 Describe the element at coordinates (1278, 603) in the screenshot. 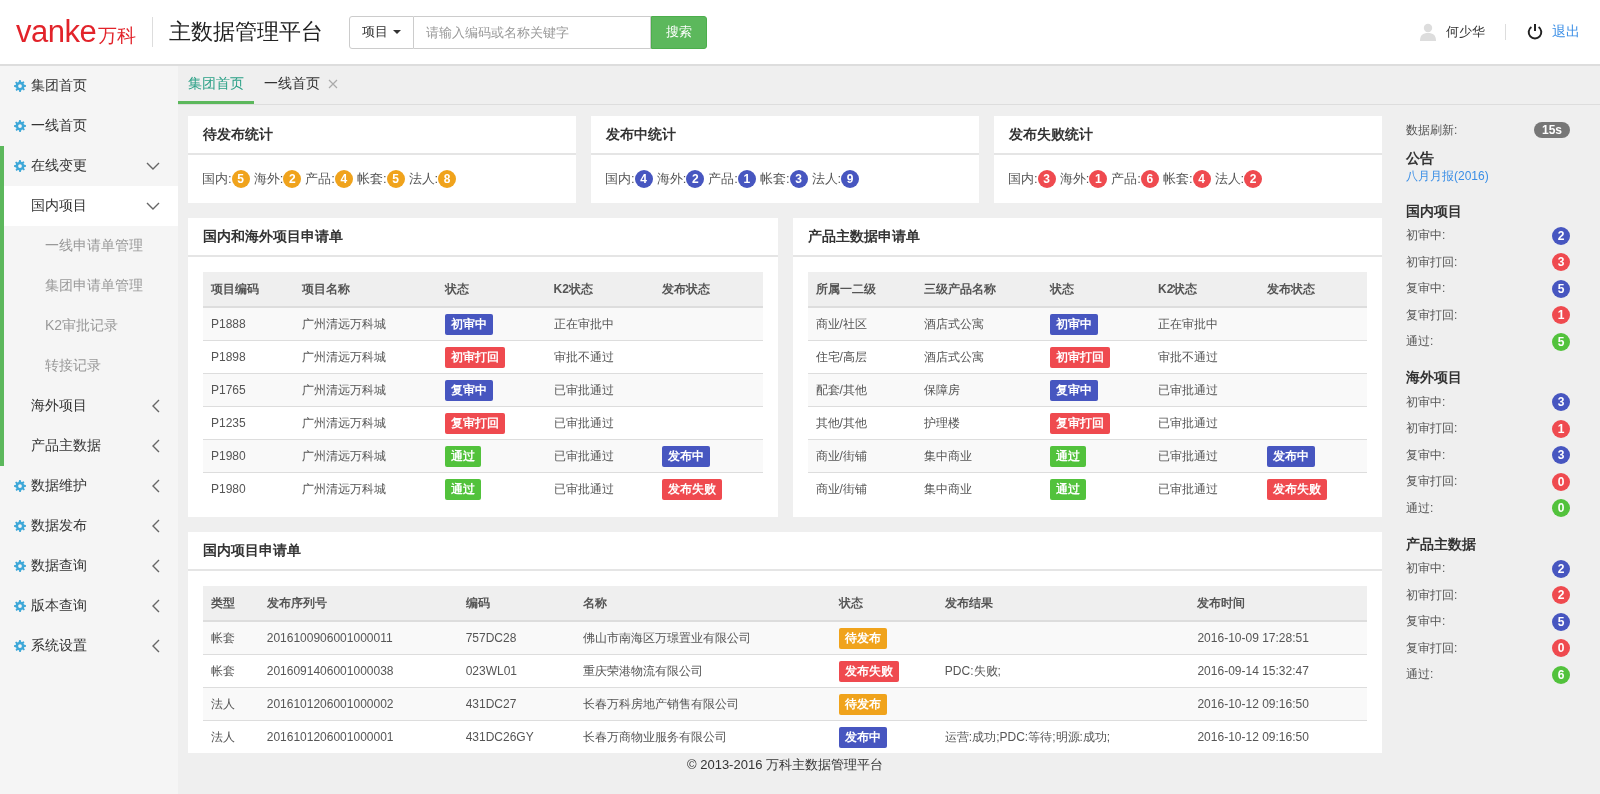

I see `column-header: 发布时间` at that location.